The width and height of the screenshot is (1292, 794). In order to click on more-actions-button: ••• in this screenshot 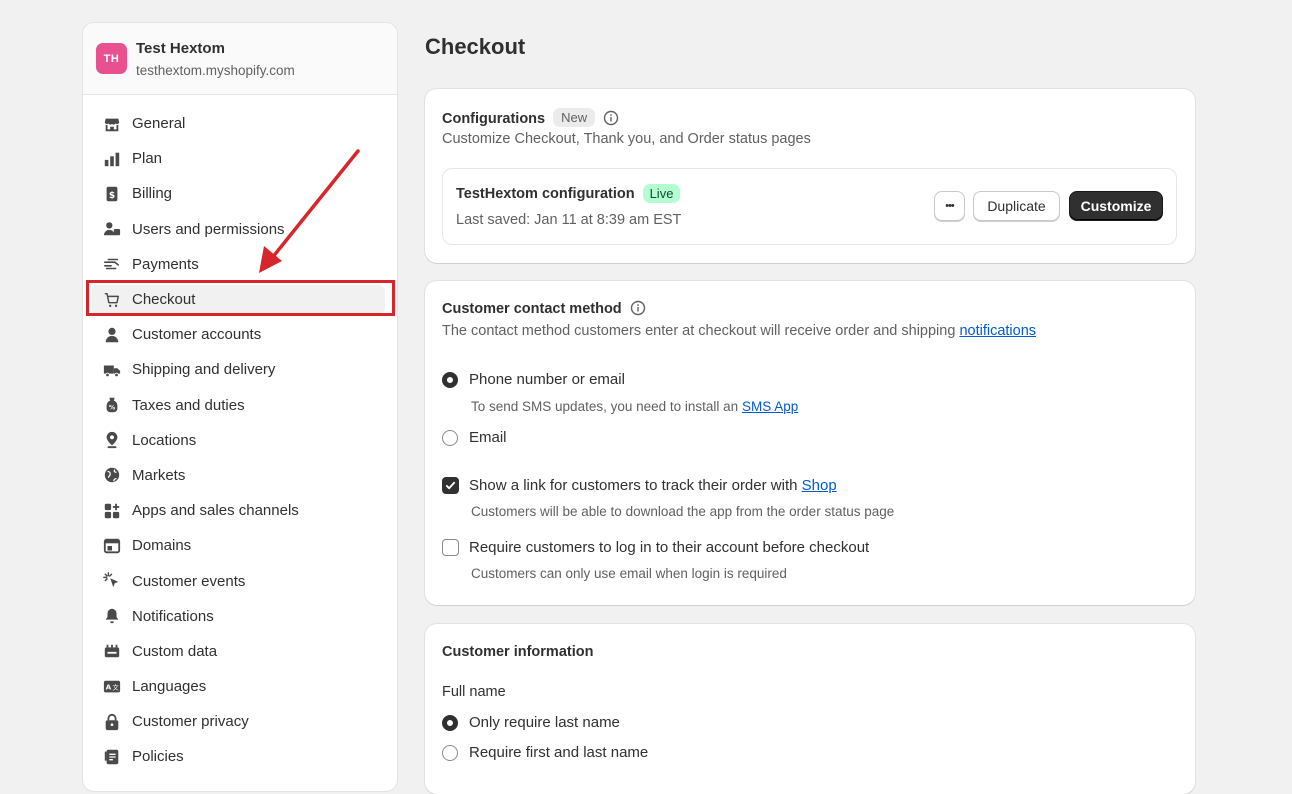, I will do `click(949, 206)`.